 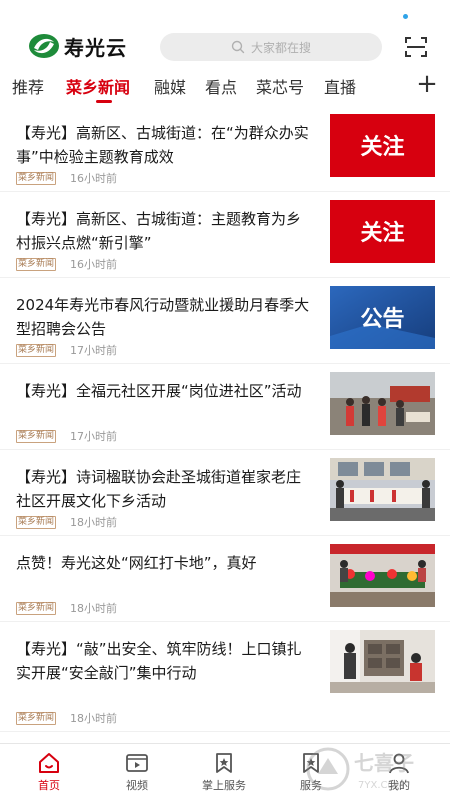 I want to click on culture-event-photo, so click(x=382, y=489).